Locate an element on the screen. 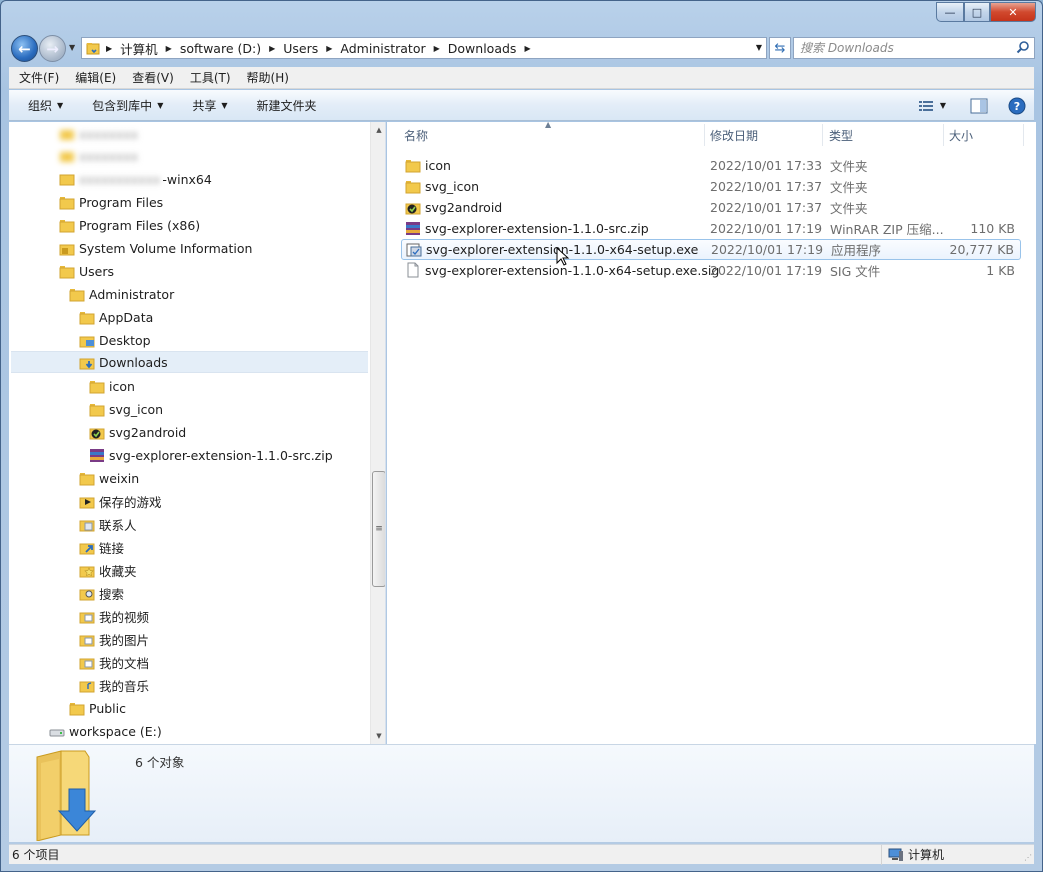  close-button: ✕ is located at coordinates (1013, 12).